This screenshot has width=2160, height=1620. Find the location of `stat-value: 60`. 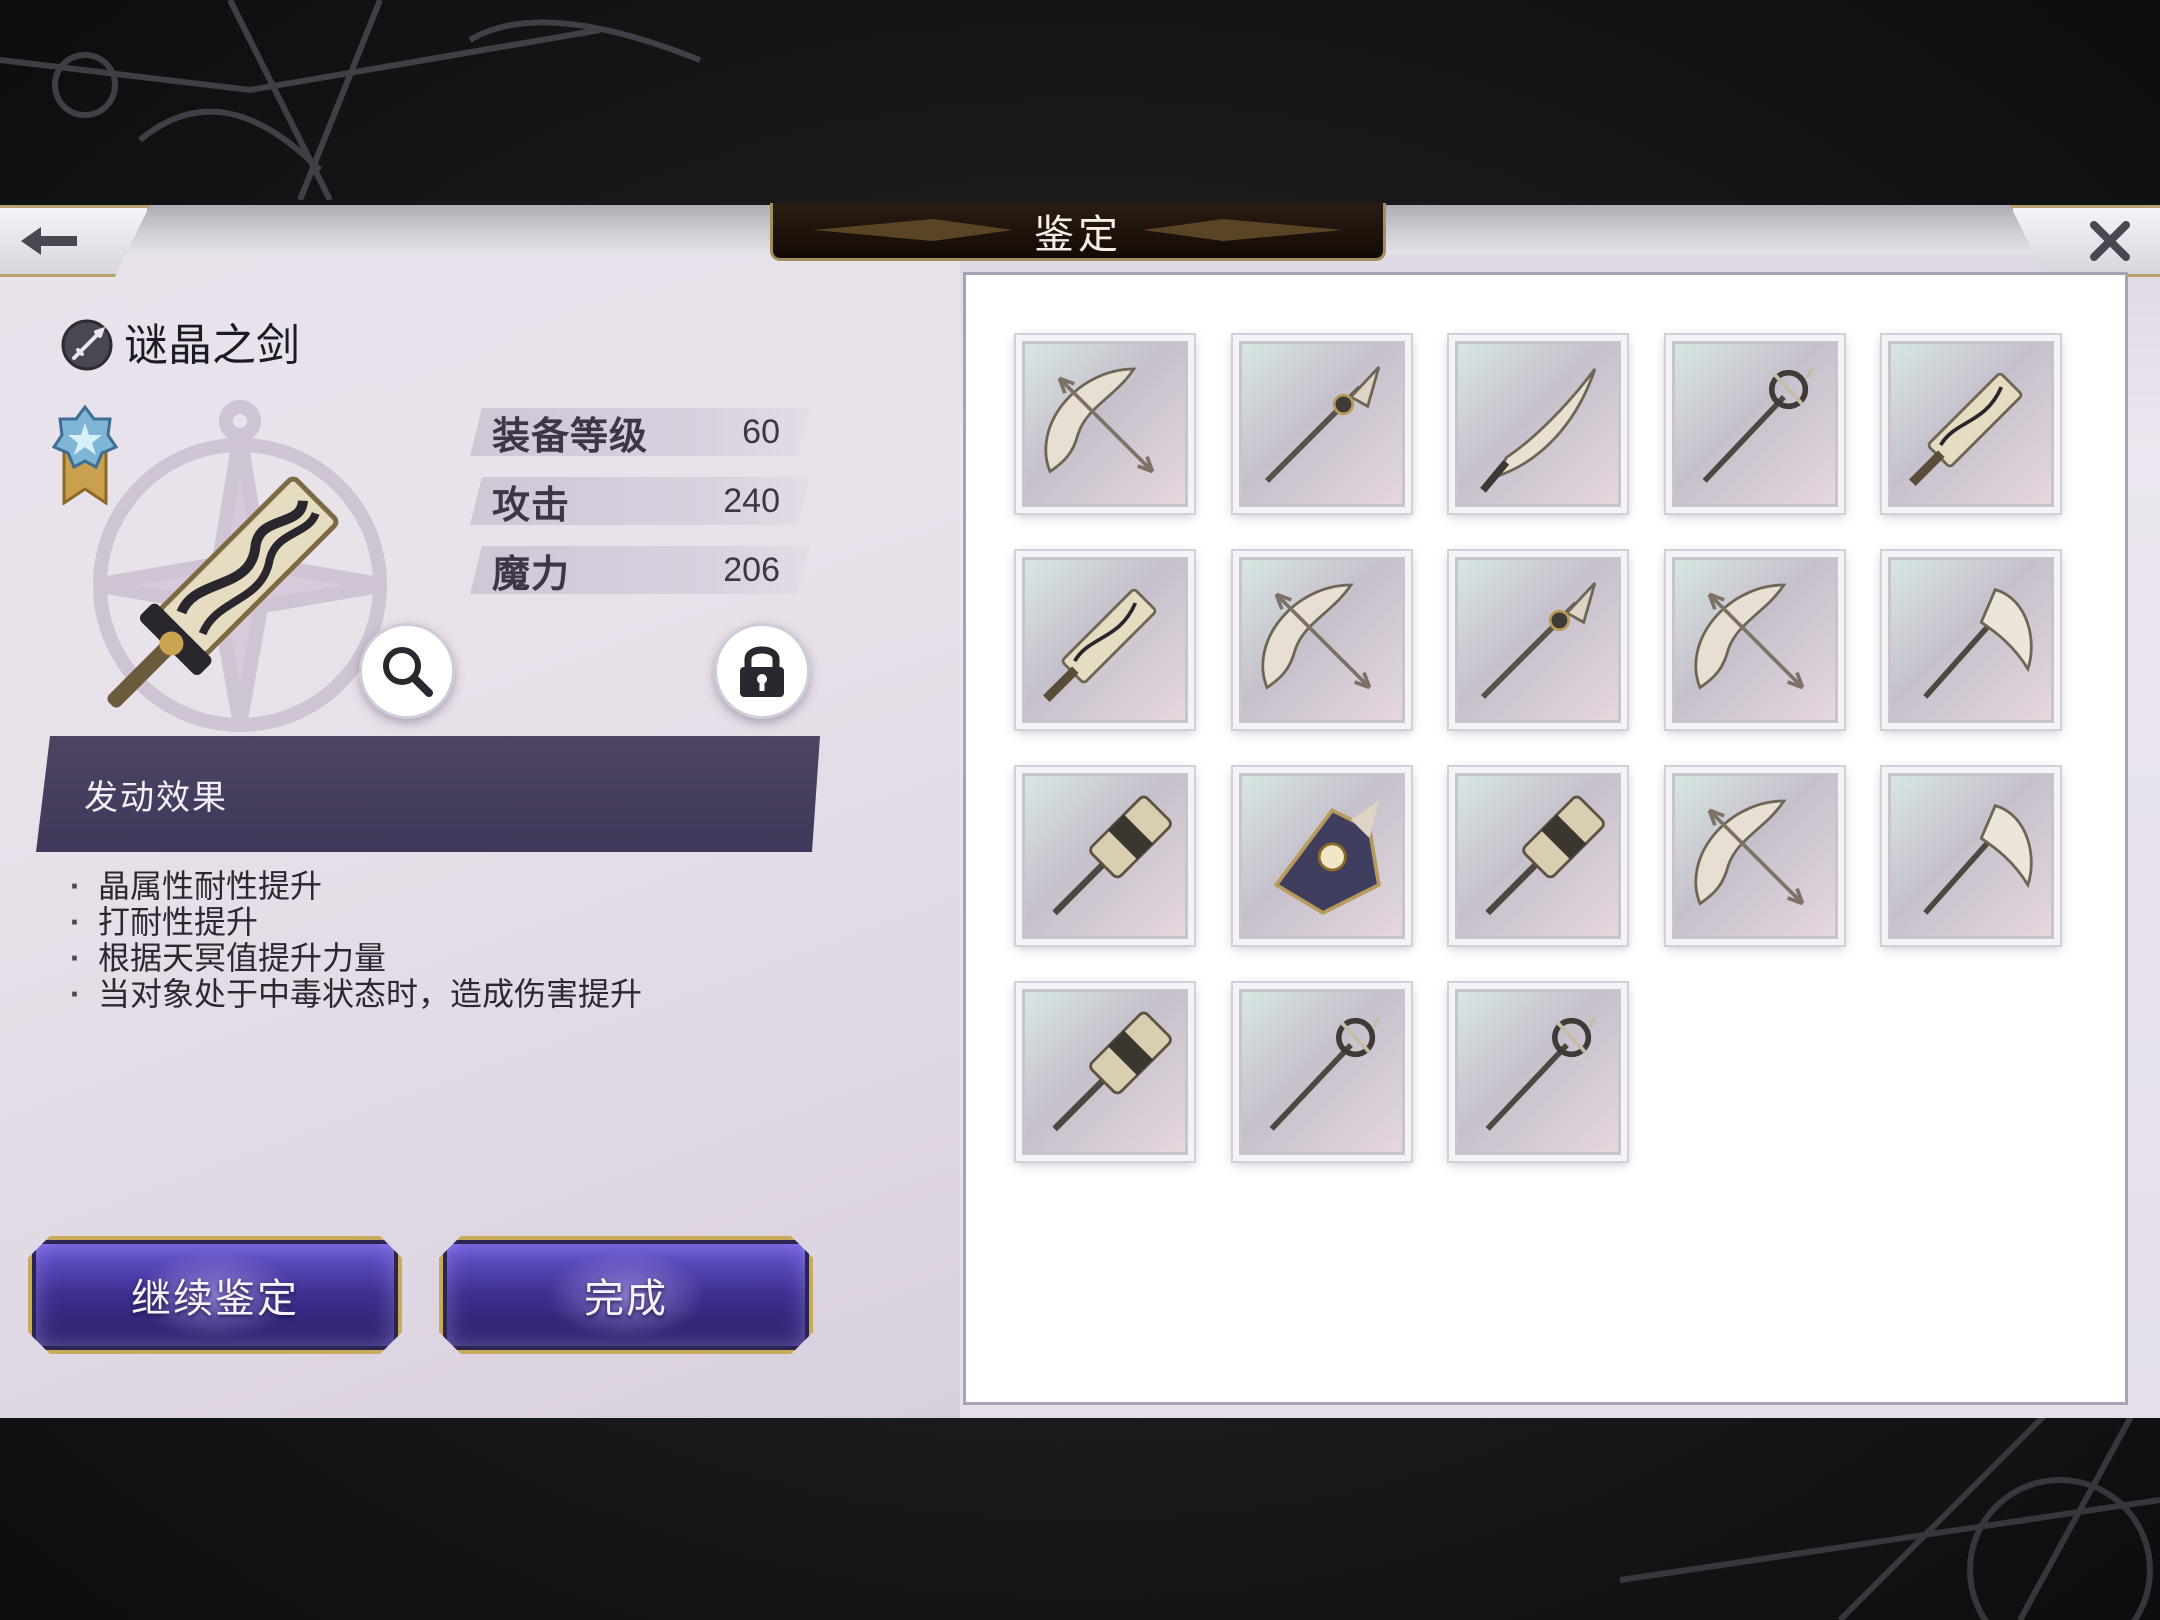

stat-value: 60 is located at coordinates (761, 431).